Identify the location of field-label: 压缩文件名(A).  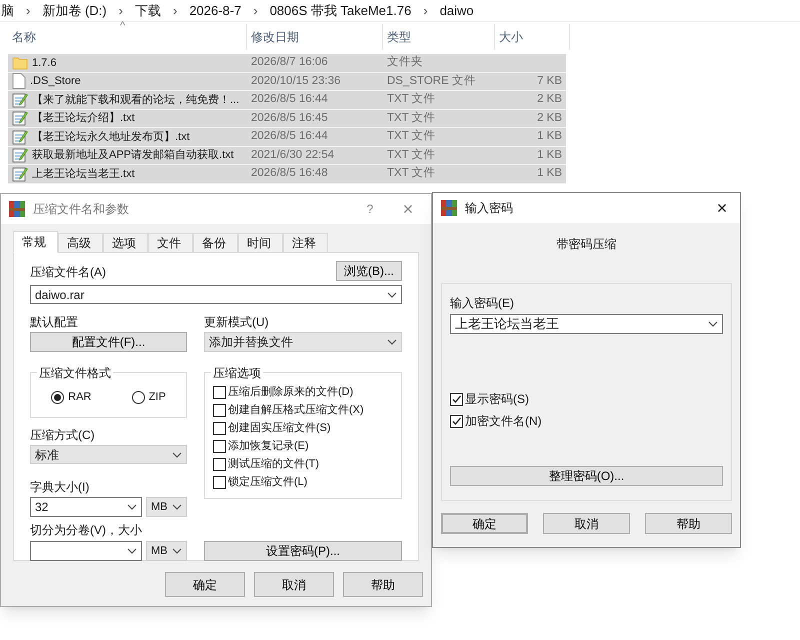
(68, 272).